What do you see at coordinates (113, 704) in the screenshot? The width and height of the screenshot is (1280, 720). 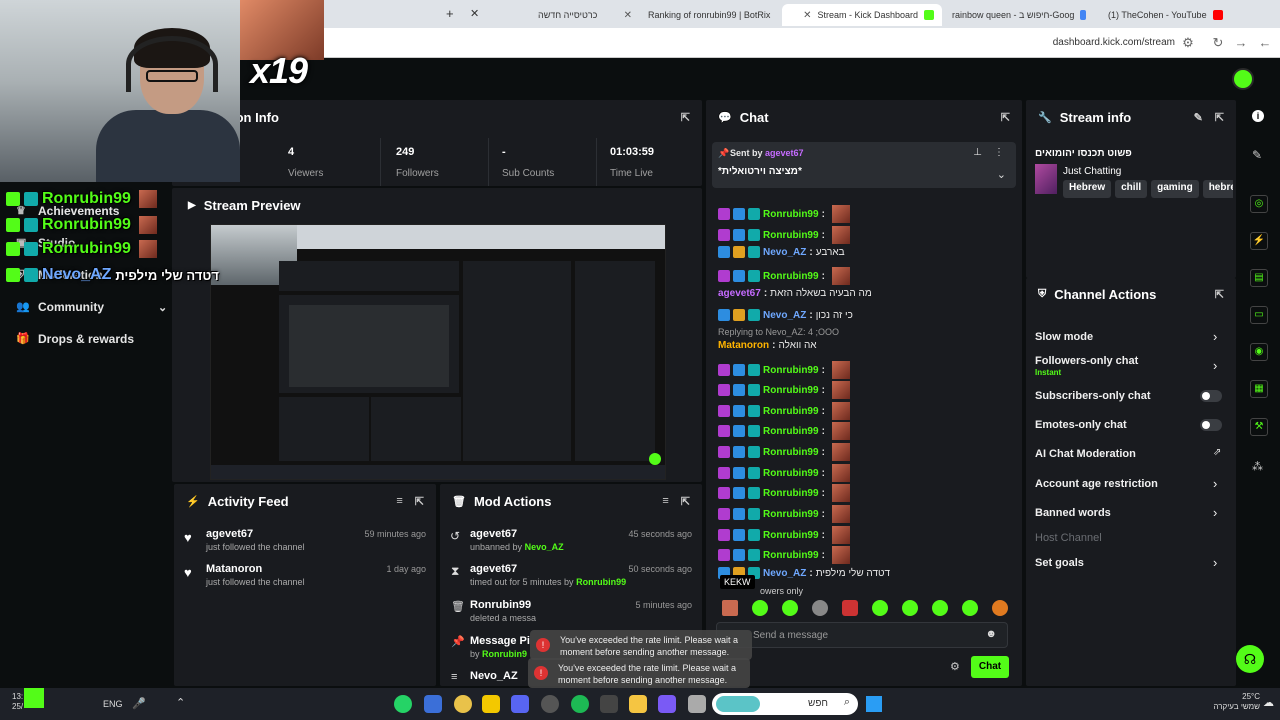 I see `lang-indicator: ENG` at bounding box center [113, 704].